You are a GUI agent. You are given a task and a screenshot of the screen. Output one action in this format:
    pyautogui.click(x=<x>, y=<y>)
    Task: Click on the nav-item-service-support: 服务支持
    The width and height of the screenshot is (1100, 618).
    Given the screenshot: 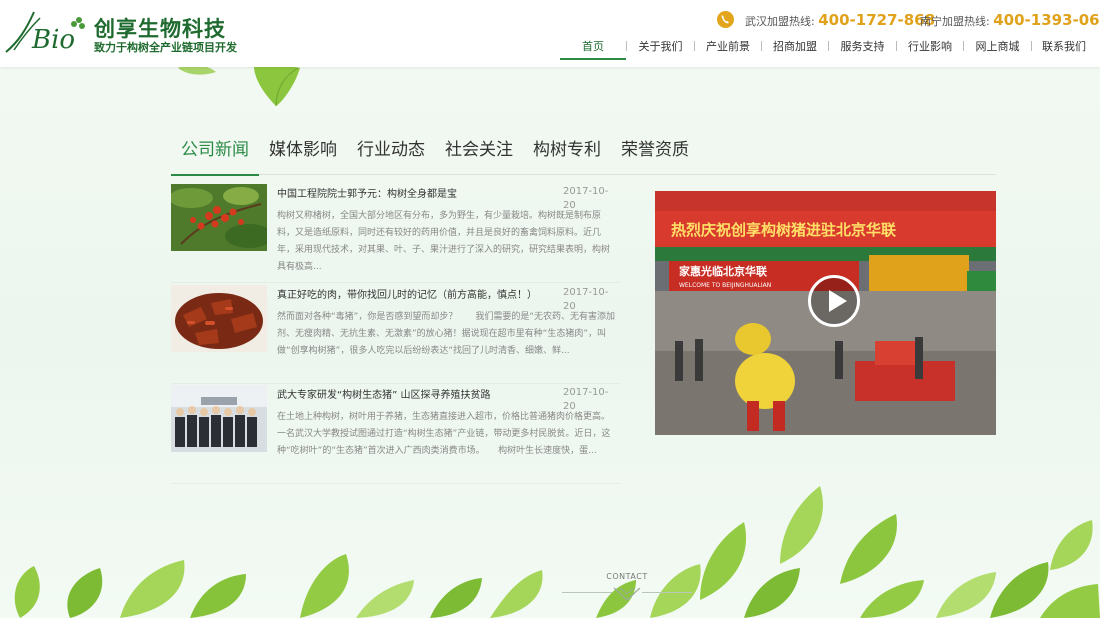 What is the action you would take?
    pyautogui.click(x=862, y=50)
    